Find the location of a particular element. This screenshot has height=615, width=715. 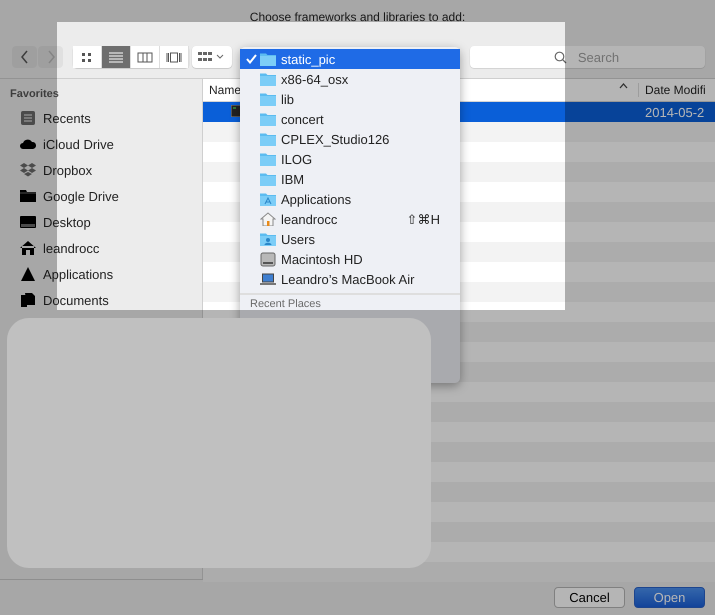

date-cell-text: 2014-05-2 is located at coordinates (674, 112).